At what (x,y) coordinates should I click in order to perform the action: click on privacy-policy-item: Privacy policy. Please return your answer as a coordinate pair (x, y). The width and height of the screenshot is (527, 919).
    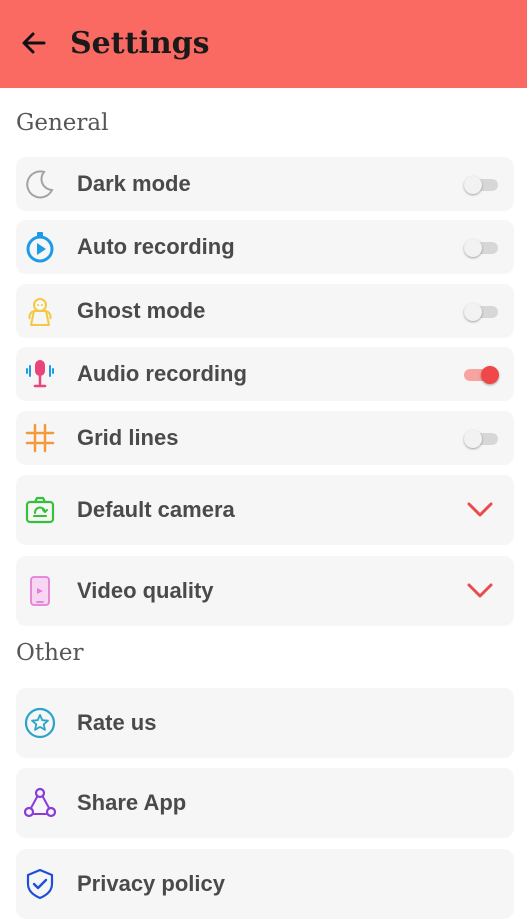
    Looking at the image, I should click on (265, 884).